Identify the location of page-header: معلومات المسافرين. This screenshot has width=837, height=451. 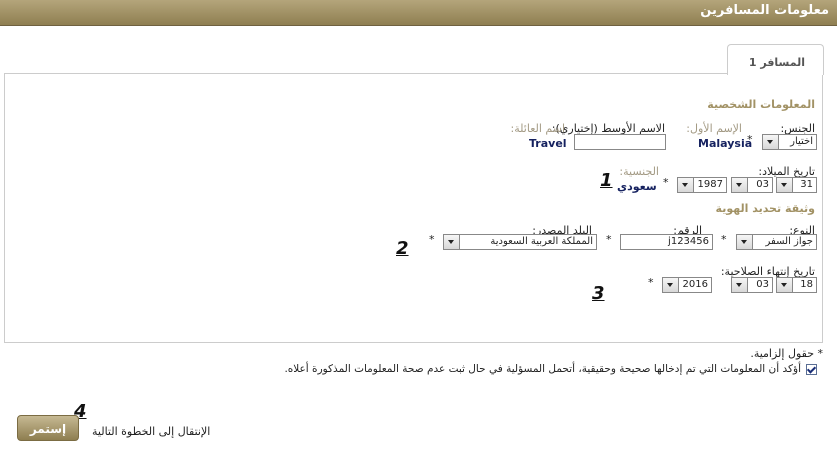
(418, 13).